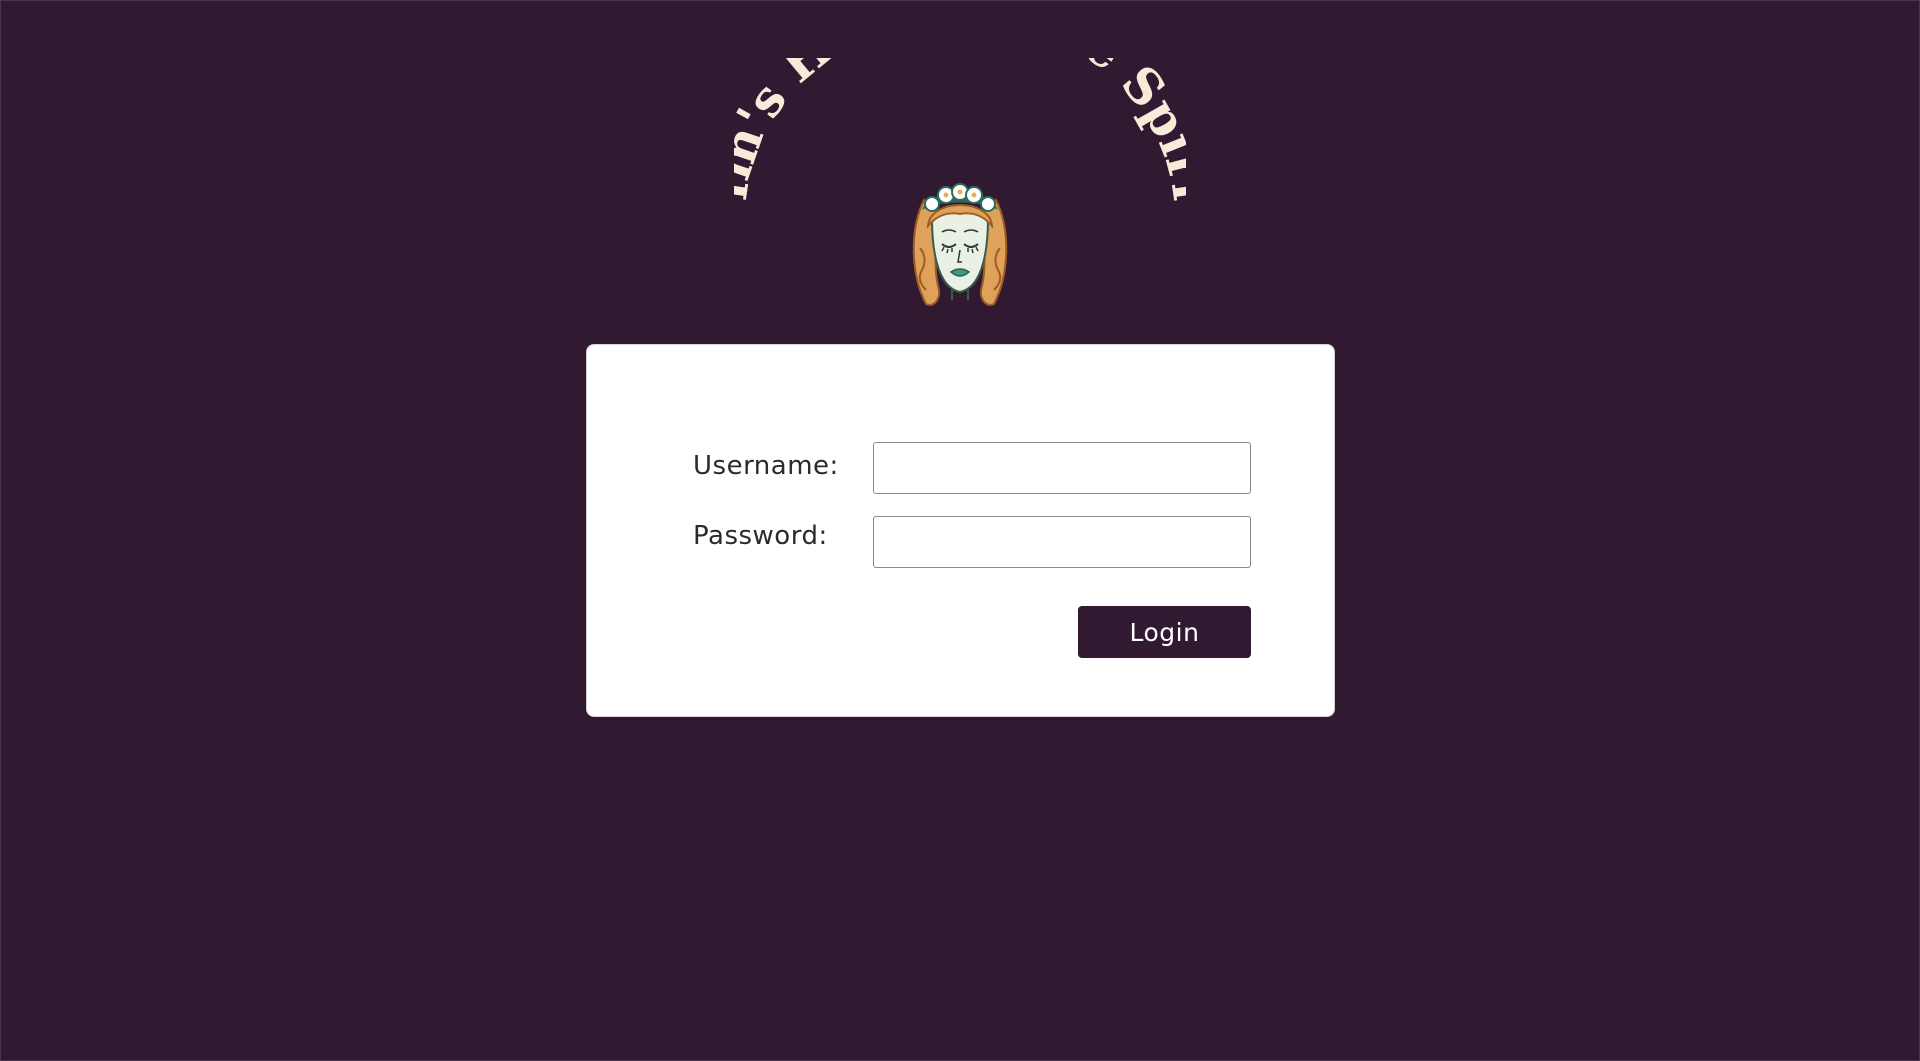 The width and height of the screenshot is (1920, 1061). I want to click on password-input, so click(1062, 542).